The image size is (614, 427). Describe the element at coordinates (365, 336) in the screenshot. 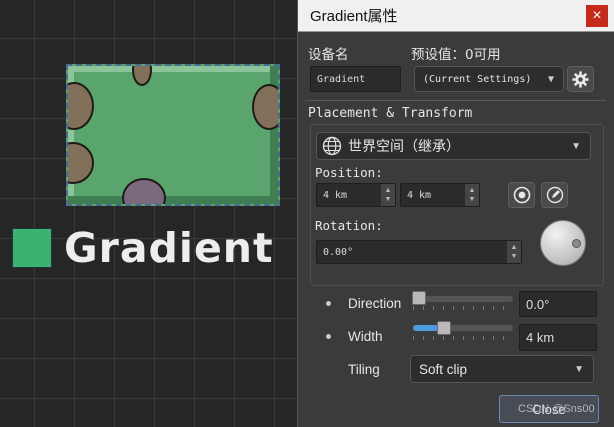

I see `width-label: Width` at that location.